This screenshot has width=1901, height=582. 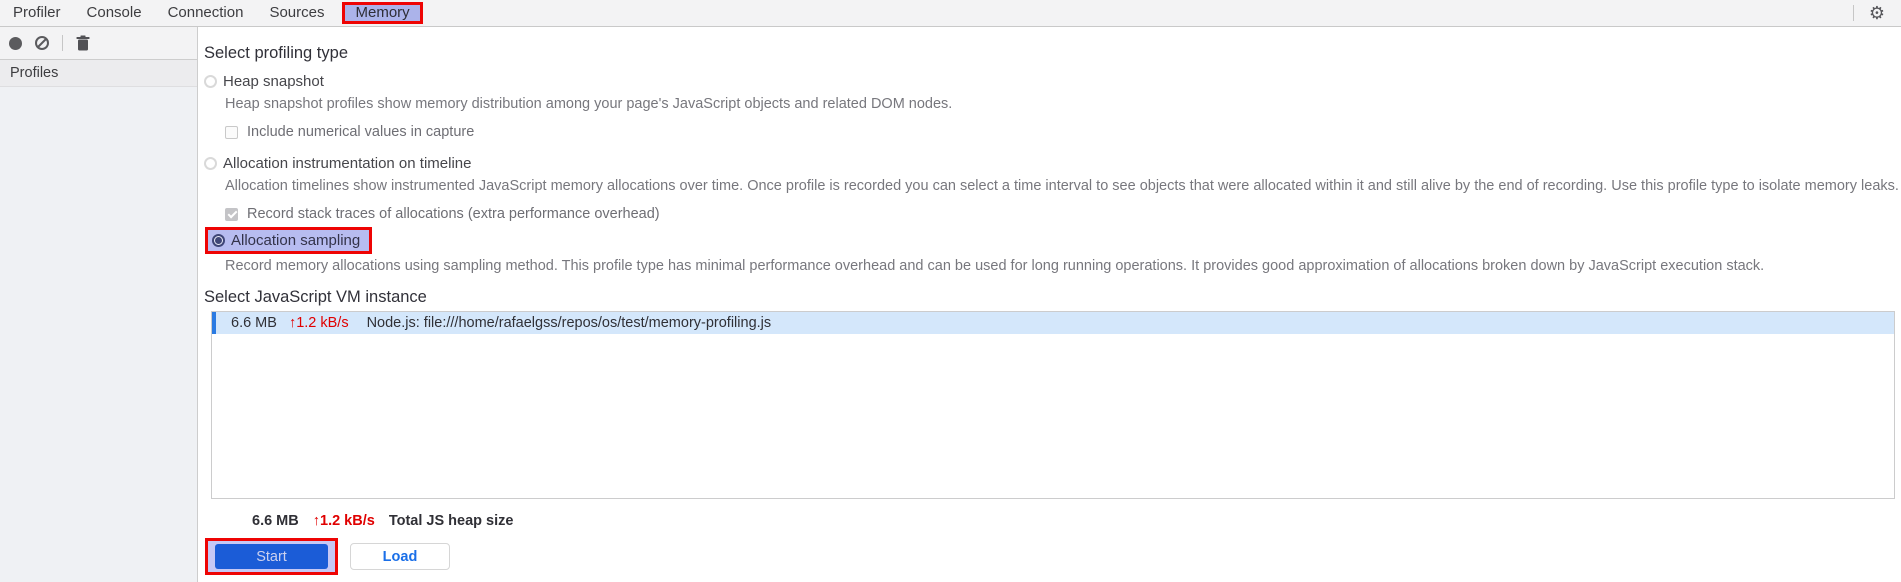 I want to click on record-icon, so click(x=15, y=43).